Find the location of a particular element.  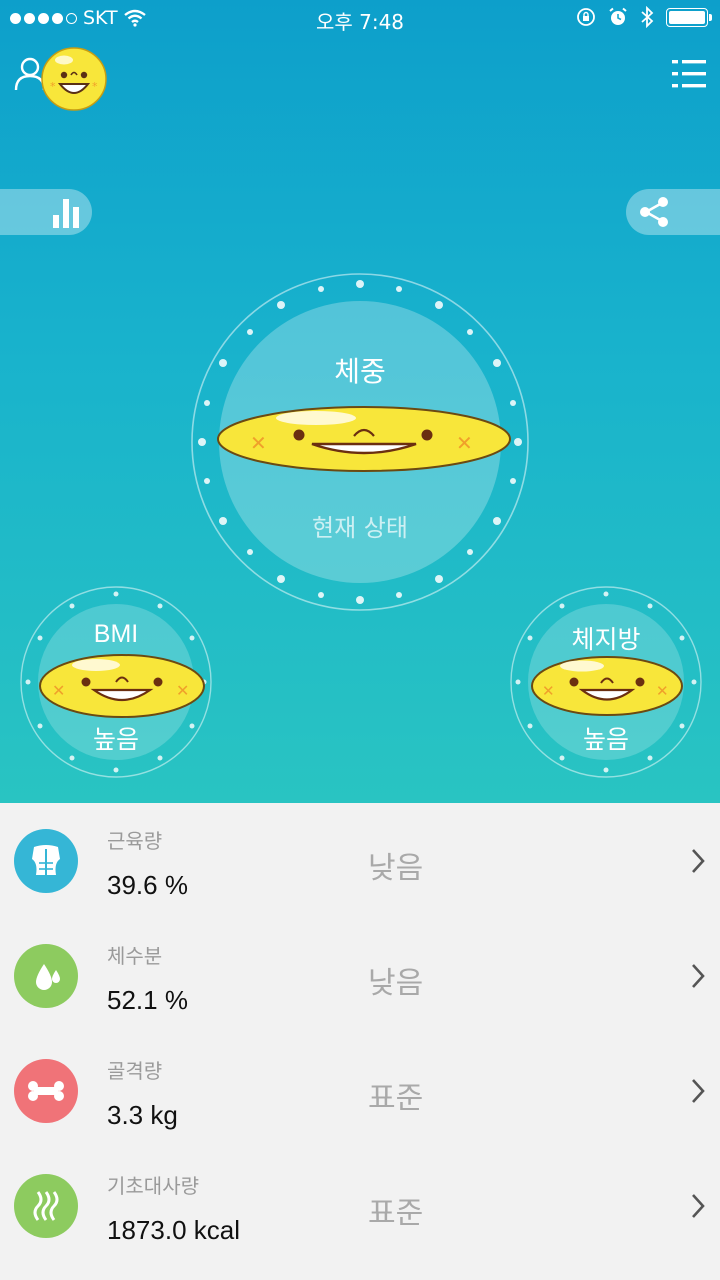

bone-icon is located at coordinates (46, 1091).